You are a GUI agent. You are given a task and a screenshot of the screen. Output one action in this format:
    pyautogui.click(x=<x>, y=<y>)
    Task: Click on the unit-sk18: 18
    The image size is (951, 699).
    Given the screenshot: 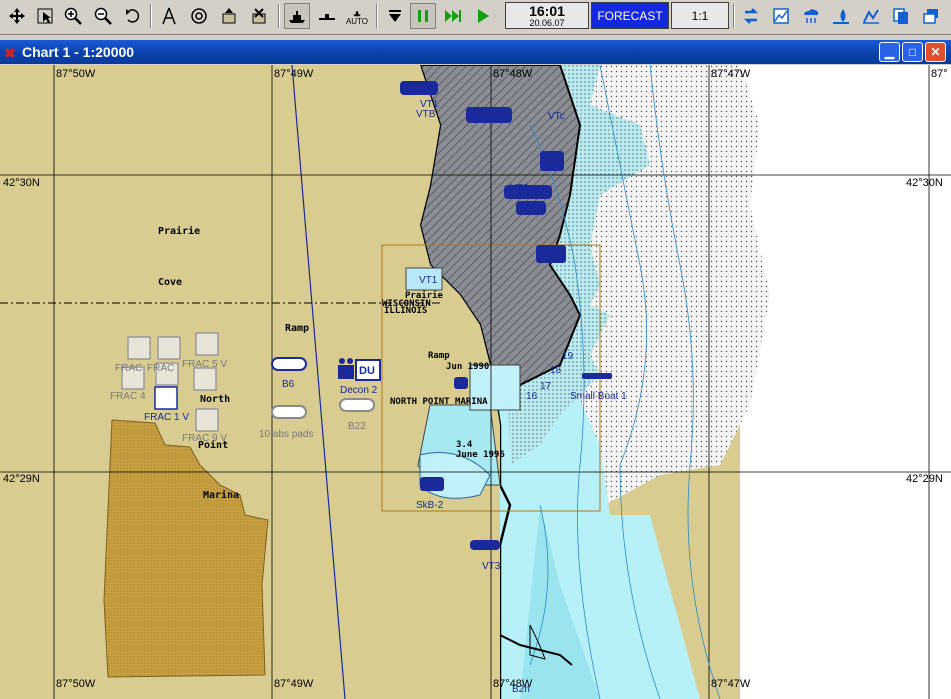 What is the action you would take?
    pyautogui.click(x=556, y=370)
    